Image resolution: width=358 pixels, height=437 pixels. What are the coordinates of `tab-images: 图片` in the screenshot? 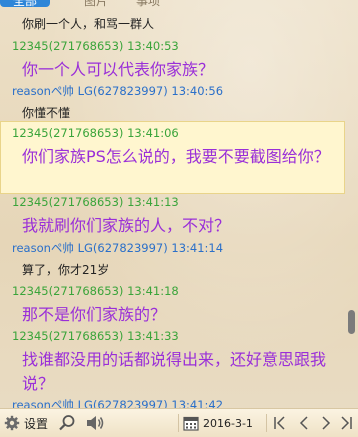 It's located at (96, 4).